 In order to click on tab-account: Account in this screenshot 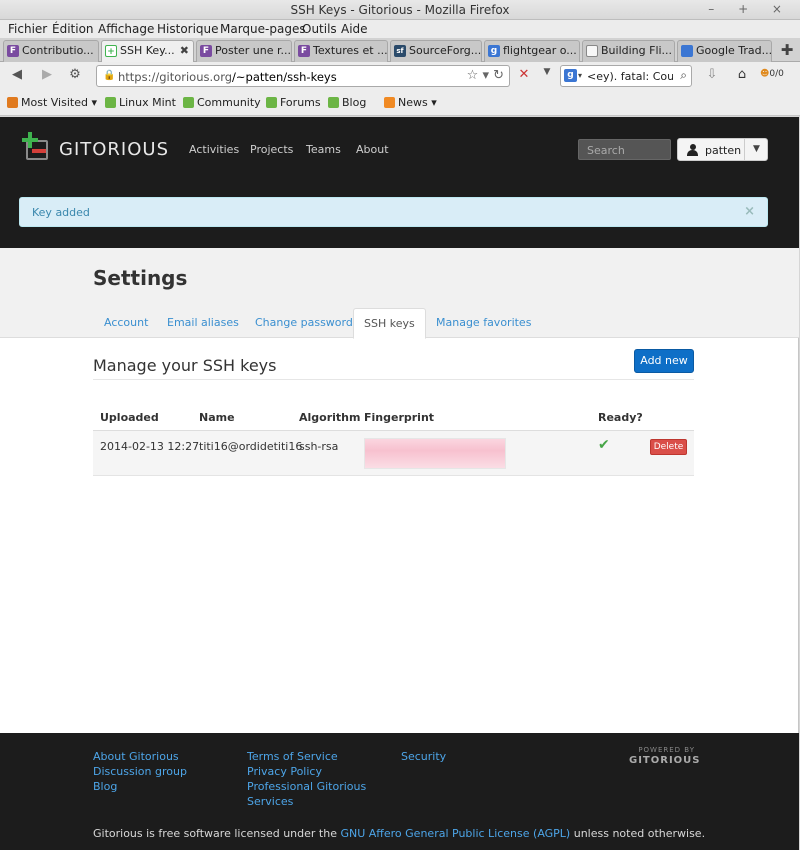, I will do `click(126, 322)`.